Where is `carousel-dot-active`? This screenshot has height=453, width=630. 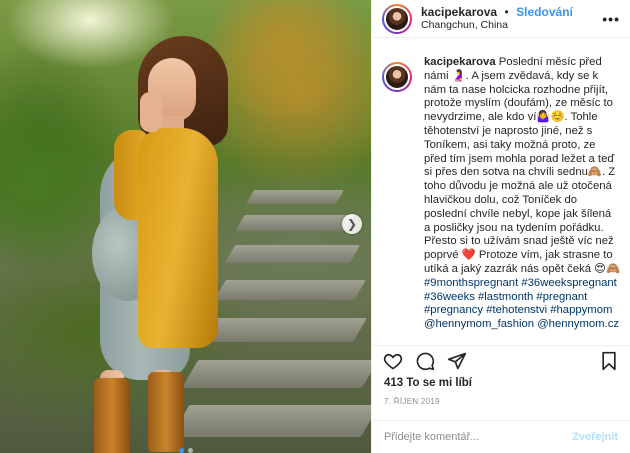
carousel-dot-active is located at coordinates (181, 450).